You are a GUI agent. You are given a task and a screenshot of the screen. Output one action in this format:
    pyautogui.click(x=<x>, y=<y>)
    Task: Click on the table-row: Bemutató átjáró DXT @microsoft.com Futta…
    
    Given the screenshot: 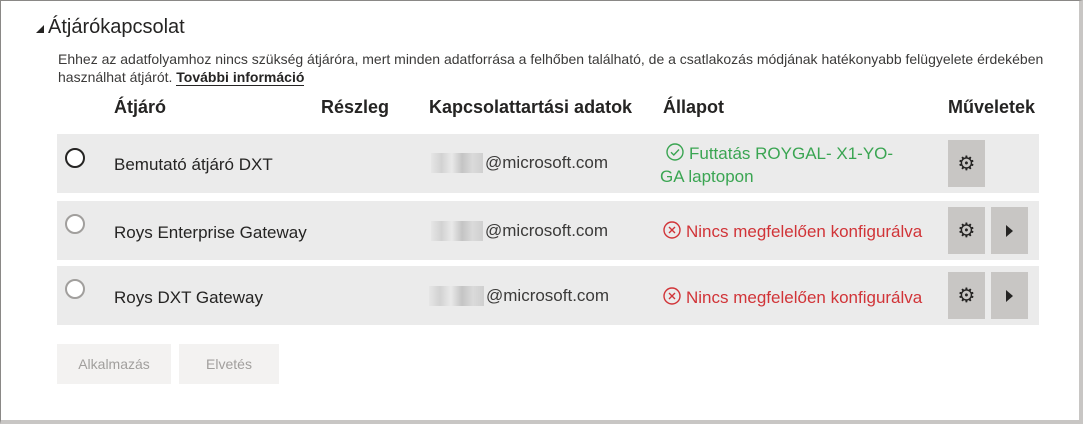 What is the action you would take?
    pyautogui.click(x=548, y=163)
    